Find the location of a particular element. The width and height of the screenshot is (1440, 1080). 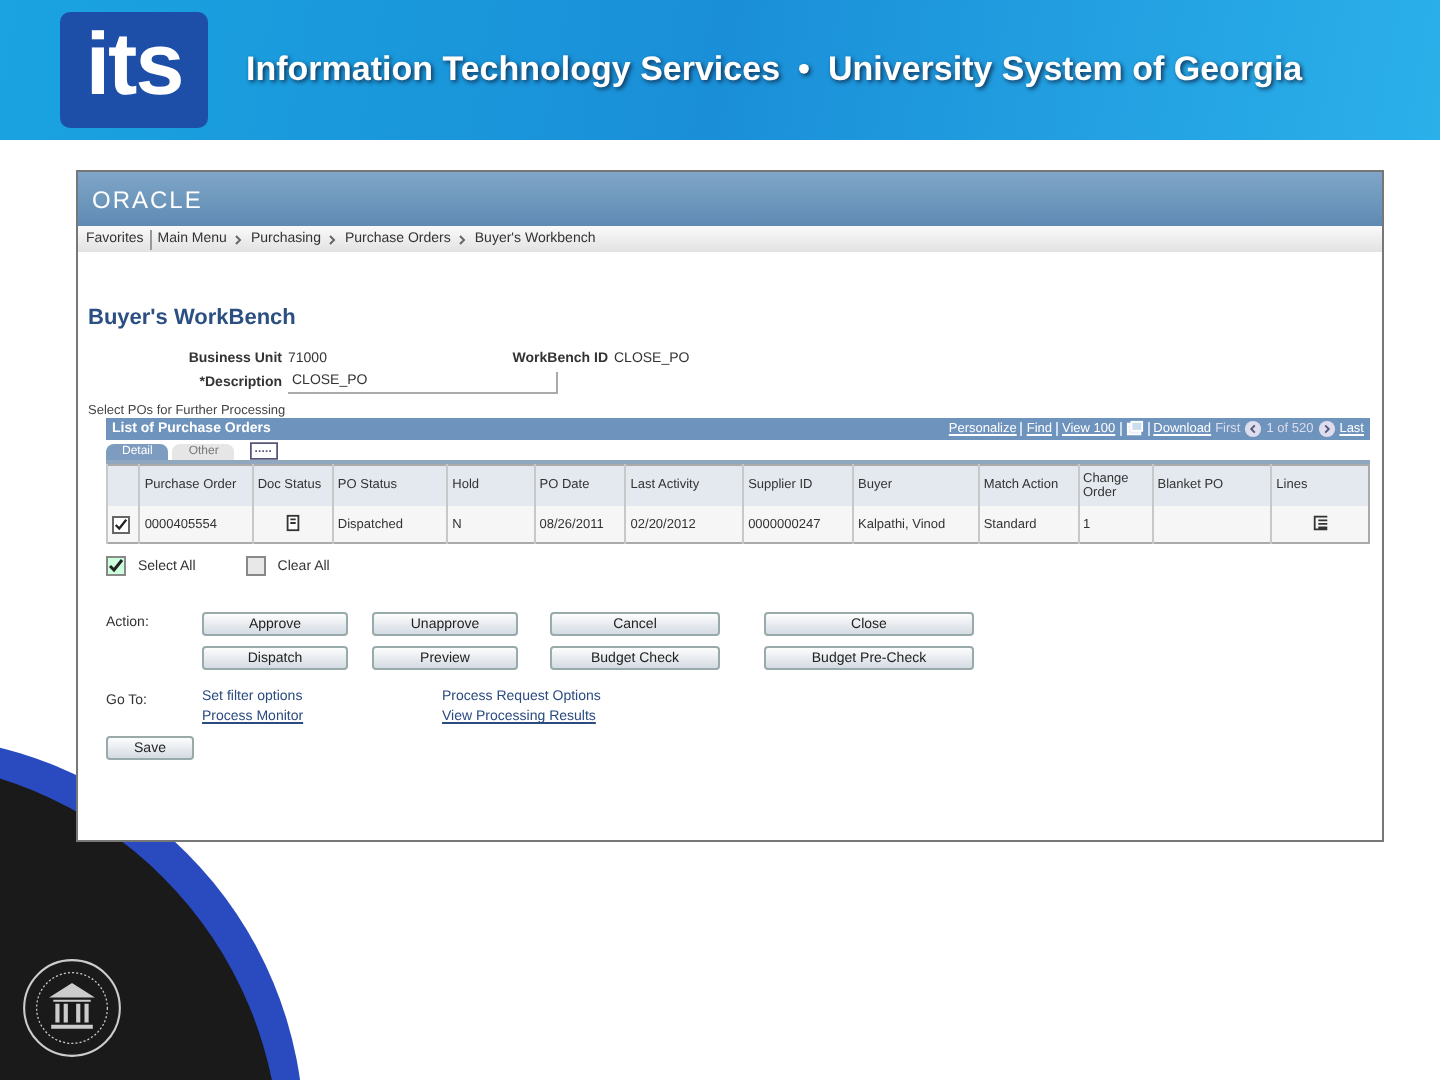

document-icon is located at coordinates (292, 522).